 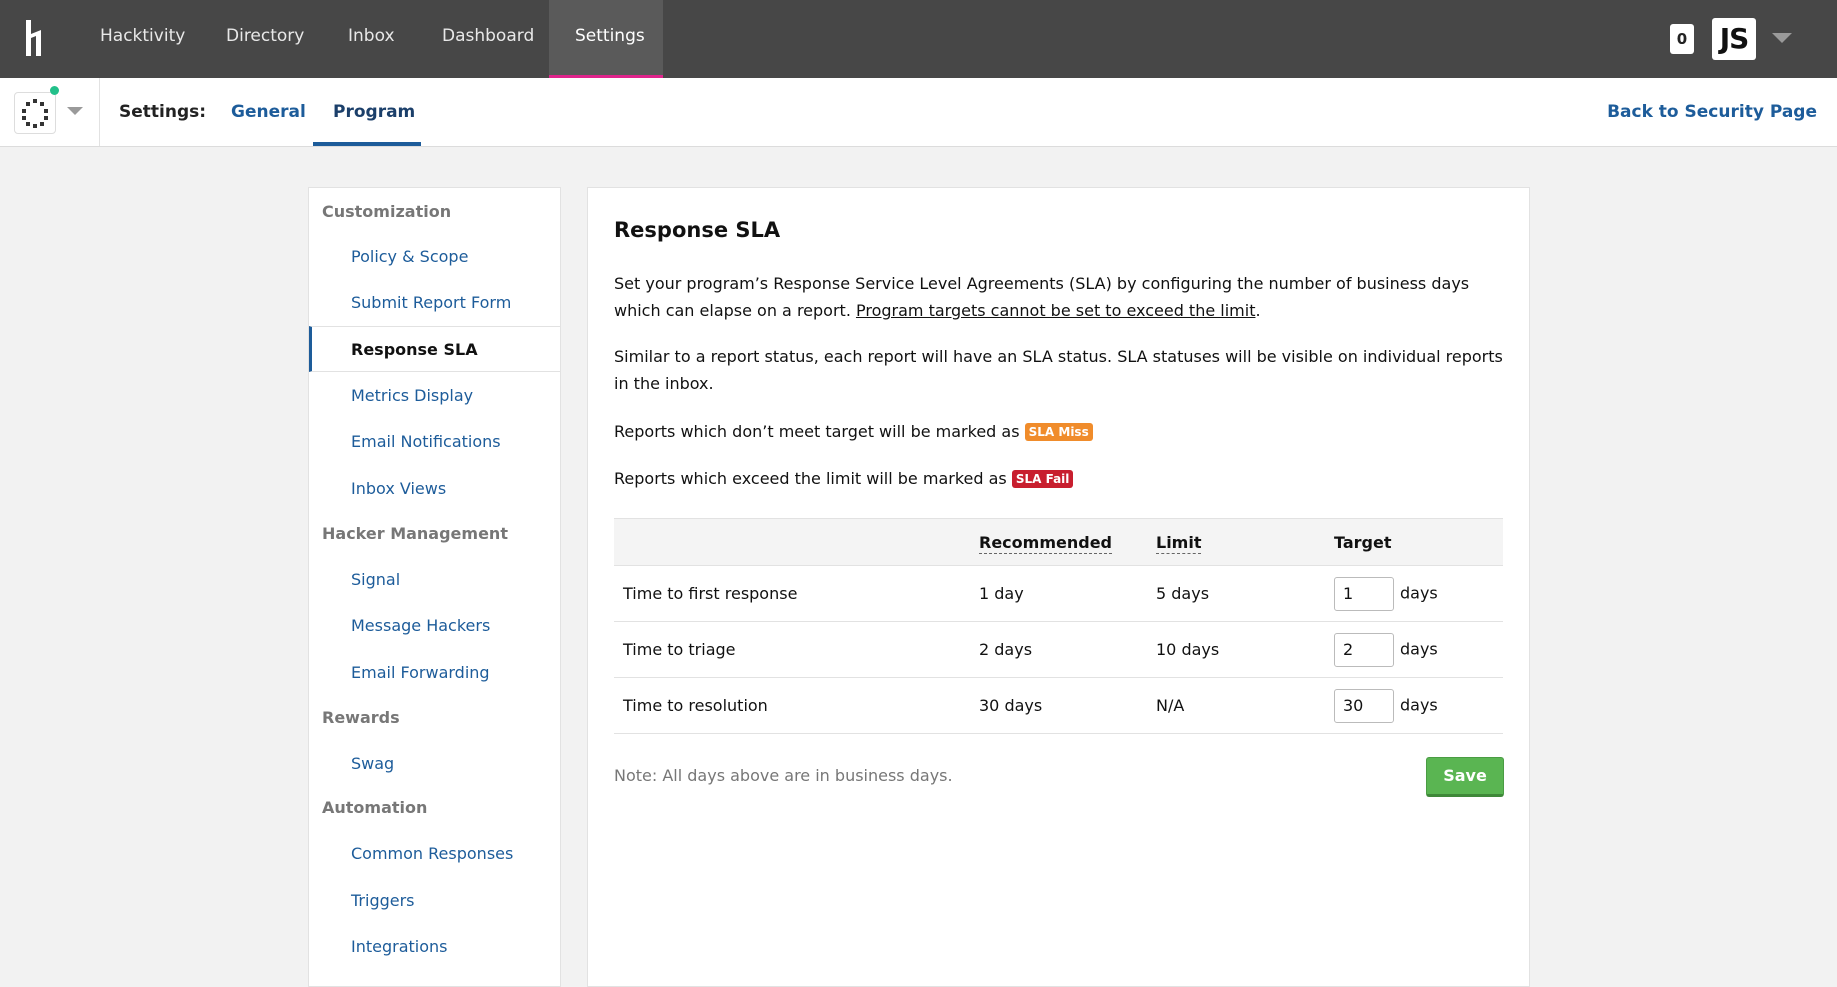 What do you see at coordinates (434, 626) in the screenshot?
I see `sidebar-item-message-hackers: Message Hackers` at bounding box center [434, 626].